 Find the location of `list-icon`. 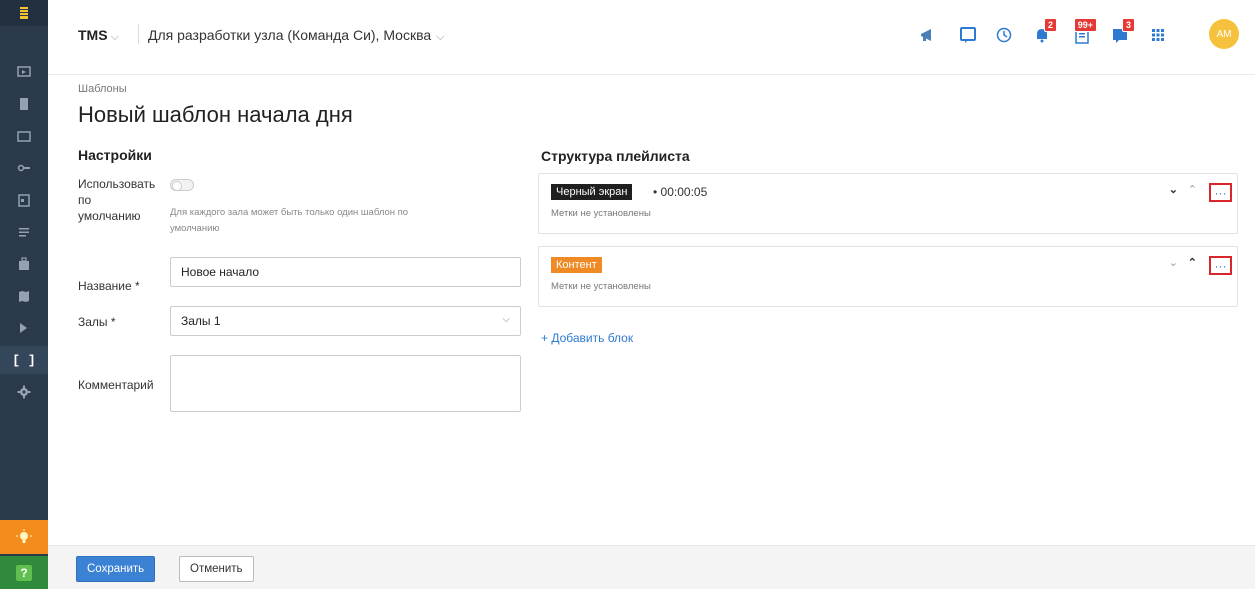

list-icon is located at coordinates (24, 232).